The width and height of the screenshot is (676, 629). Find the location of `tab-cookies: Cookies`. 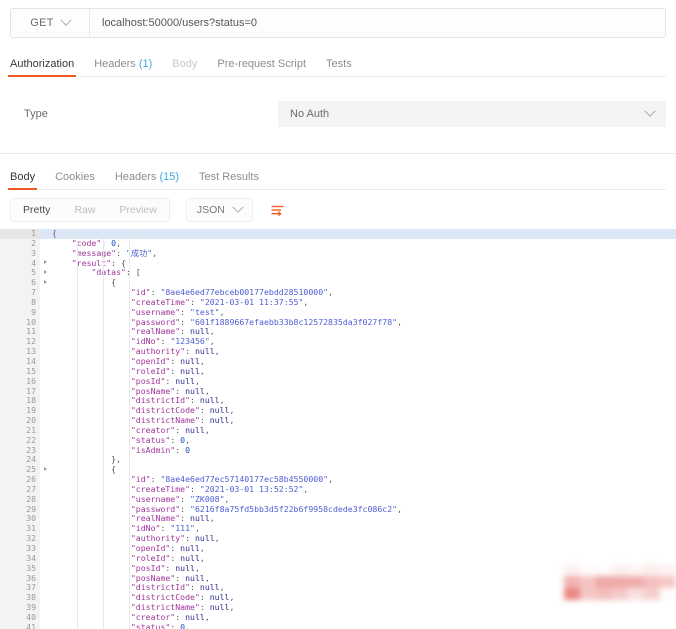

tab-cookies: Cookies is located at coordinates (75, 180).